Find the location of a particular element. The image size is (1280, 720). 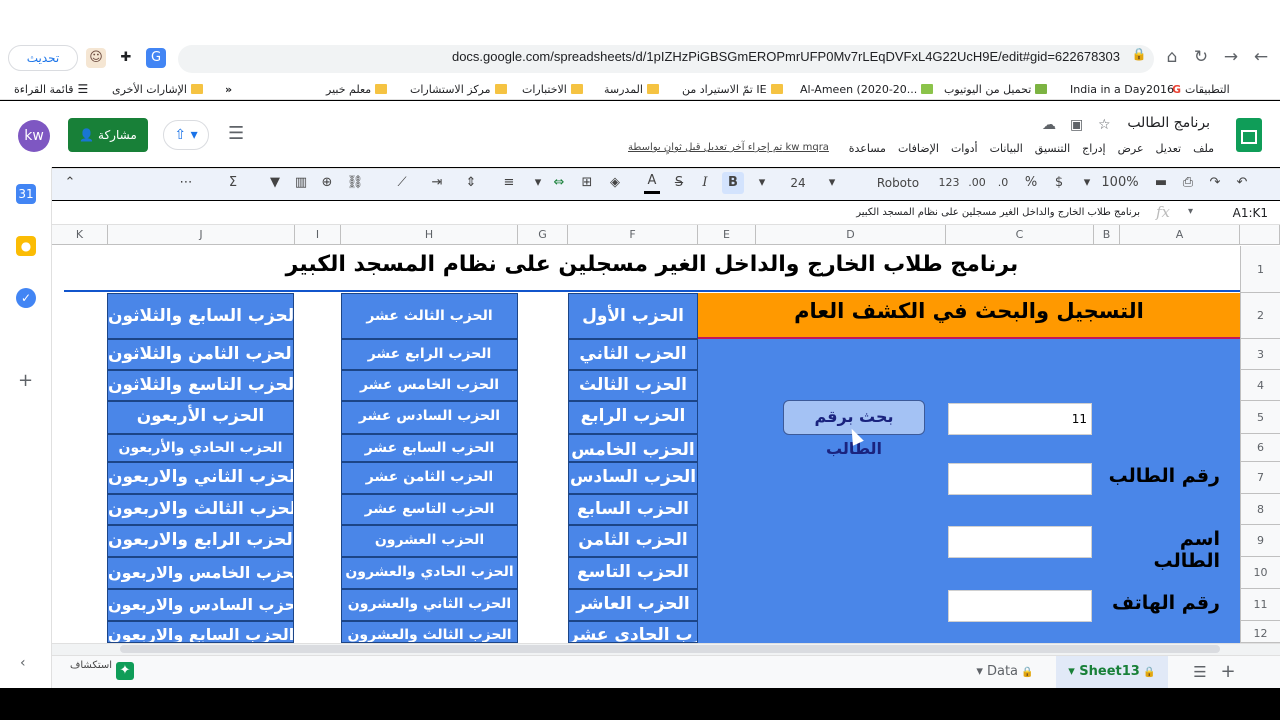

menu-data: البيانات is located at coordinates (1006, 148).